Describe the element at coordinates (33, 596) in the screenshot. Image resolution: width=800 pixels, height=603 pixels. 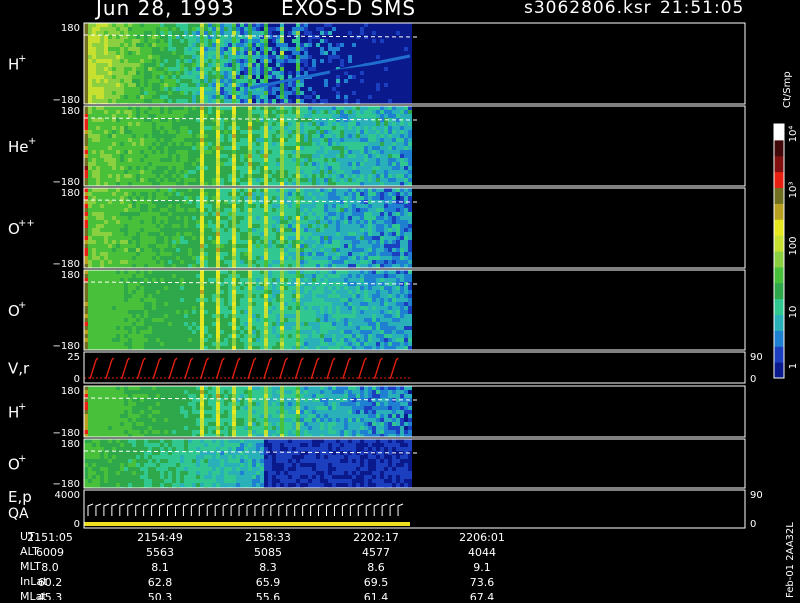
I see `row-label-mlat: MLat` at that location.